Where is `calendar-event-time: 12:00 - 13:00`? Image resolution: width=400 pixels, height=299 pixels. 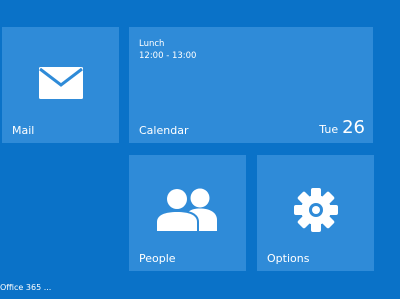 calendar-event-time: 12:00 - 13:00 is located at coordinates (168, 56).